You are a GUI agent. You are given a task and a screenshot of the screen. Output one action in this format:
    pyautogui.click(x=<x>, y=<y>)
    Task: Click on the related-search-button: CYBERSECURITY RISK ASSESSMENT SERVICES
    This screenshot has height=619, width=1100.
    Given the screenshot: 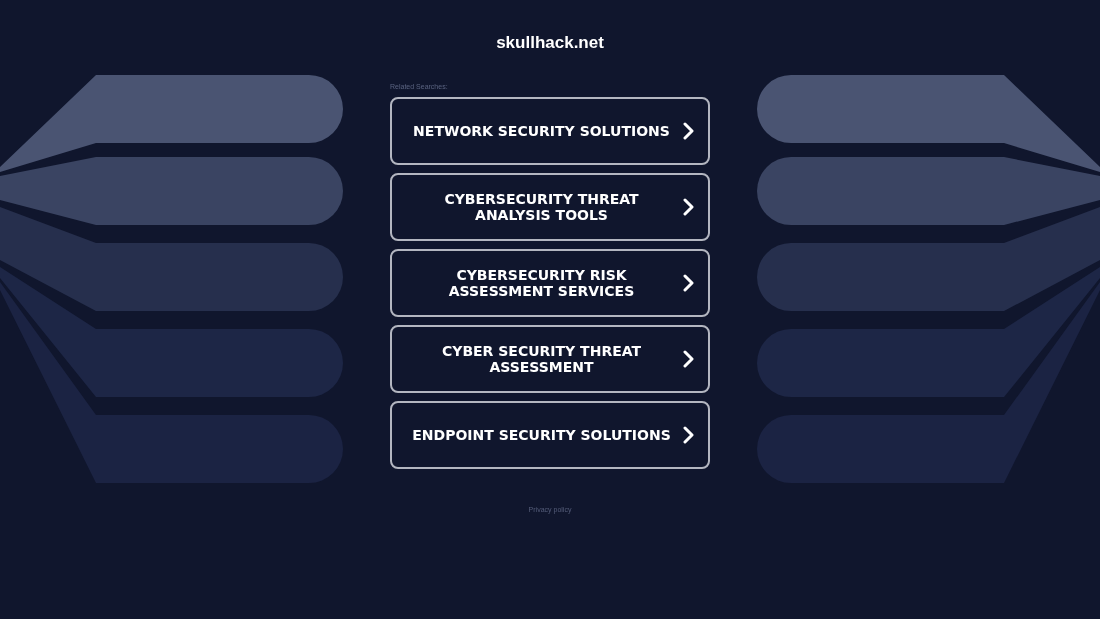 What is the action you would take?
    pyautogui.click(x=550, y=283)
    